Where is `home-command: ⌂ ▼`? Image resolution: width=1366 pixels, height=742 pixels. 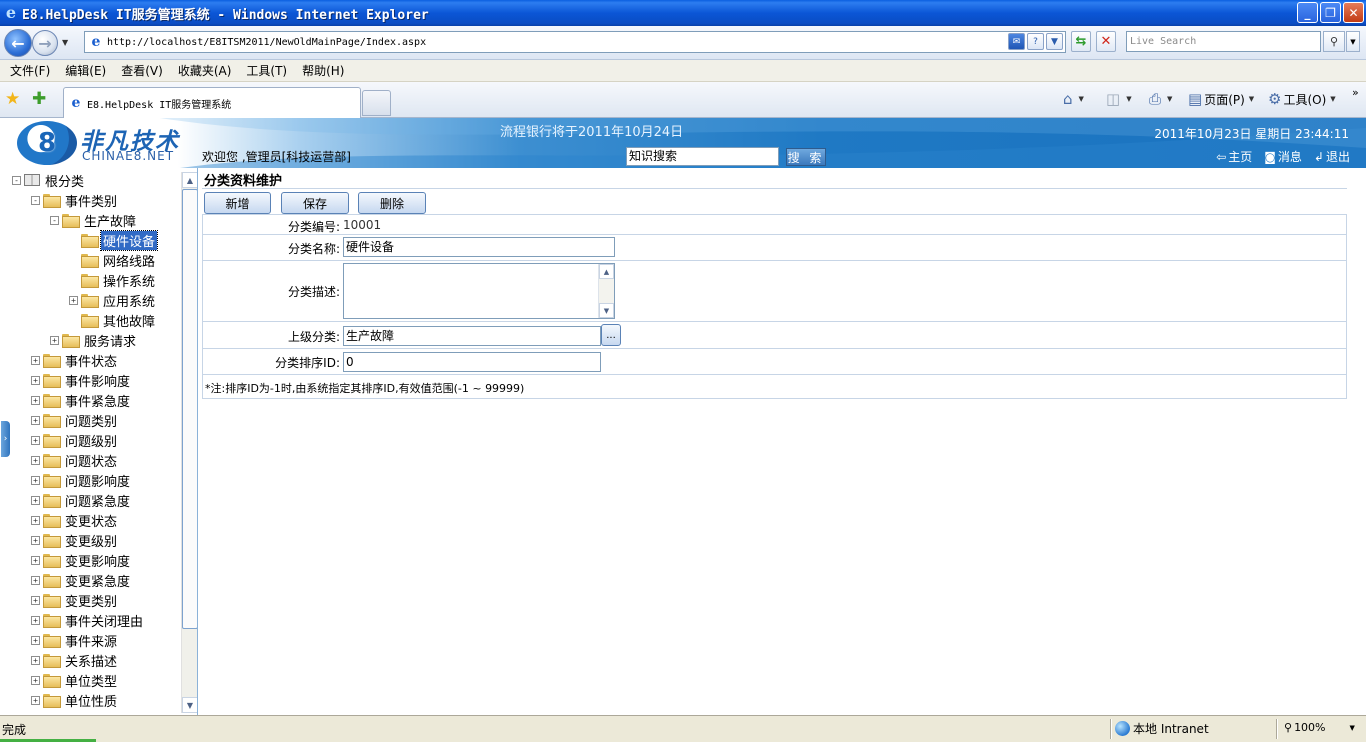 home-command: ⌂ ▼ is located at coordinates (1073, 99).